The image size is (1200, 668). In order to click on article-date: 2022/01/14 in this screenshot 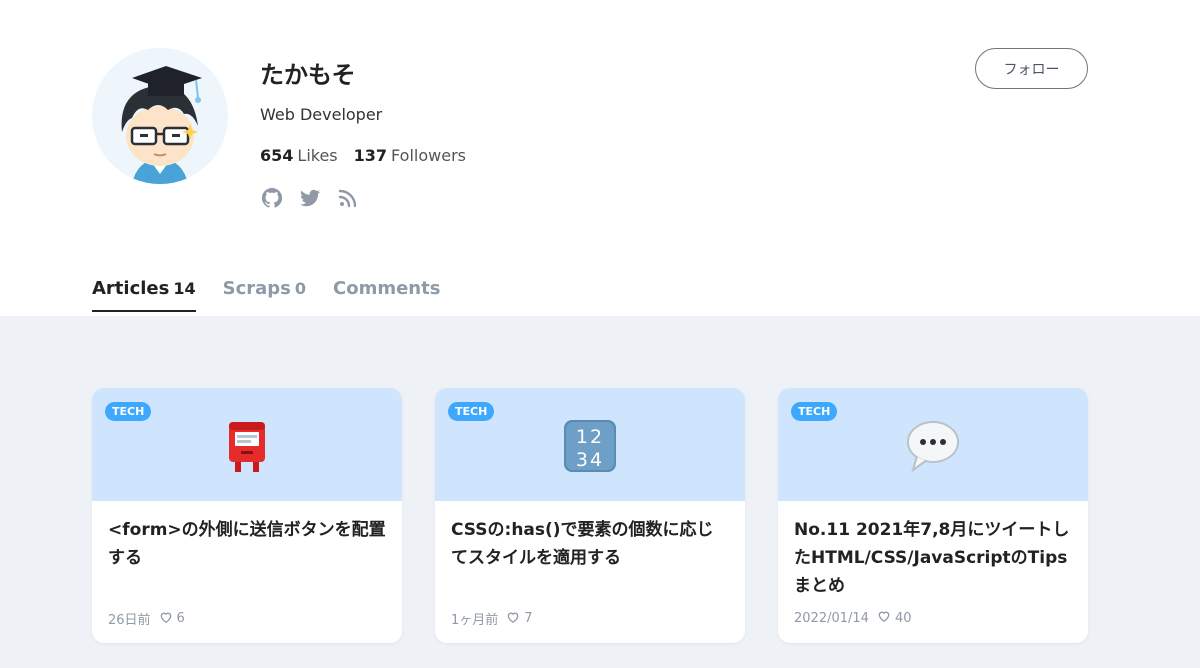, I will do `click(831, 618)`.